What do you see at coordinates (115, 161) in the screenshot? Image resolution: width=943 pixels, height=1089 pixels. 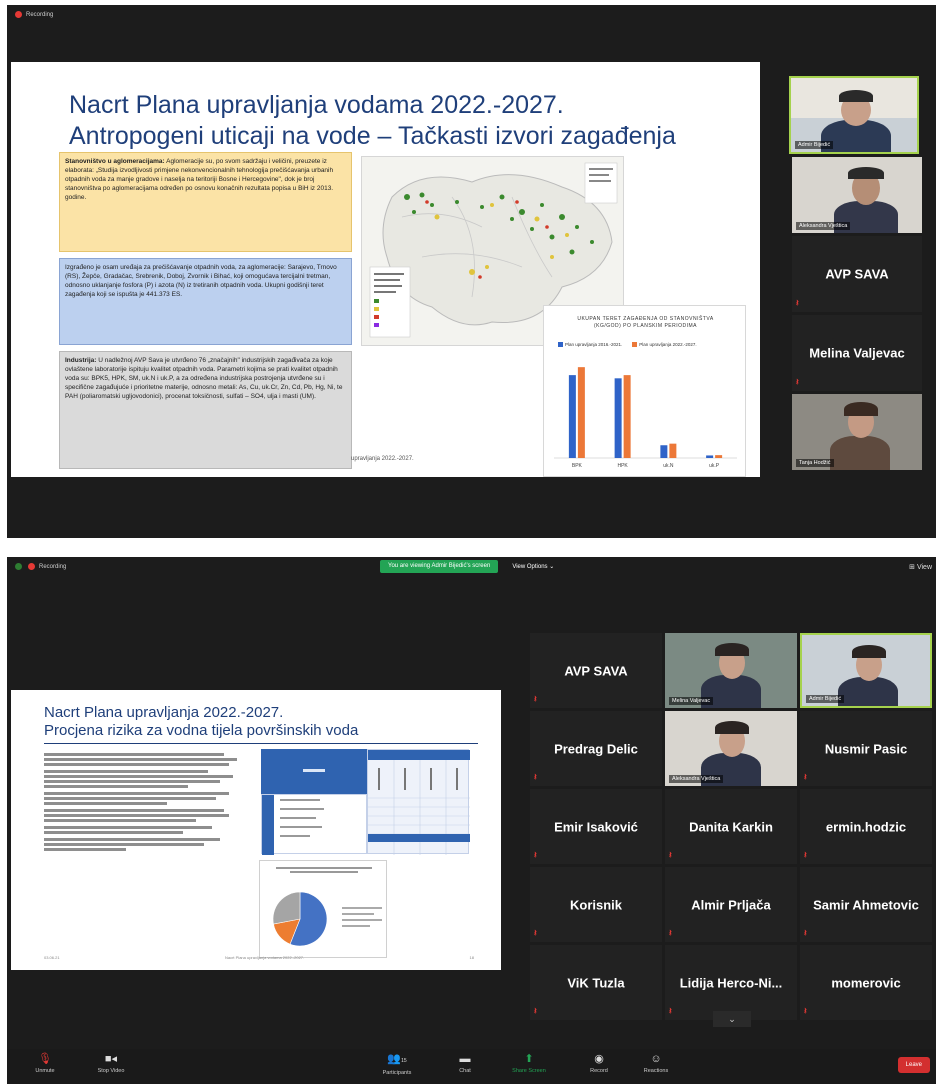 I see `population-box-head: Stanovništvo u aglomeracijama:` at bounding box center [115, 161].